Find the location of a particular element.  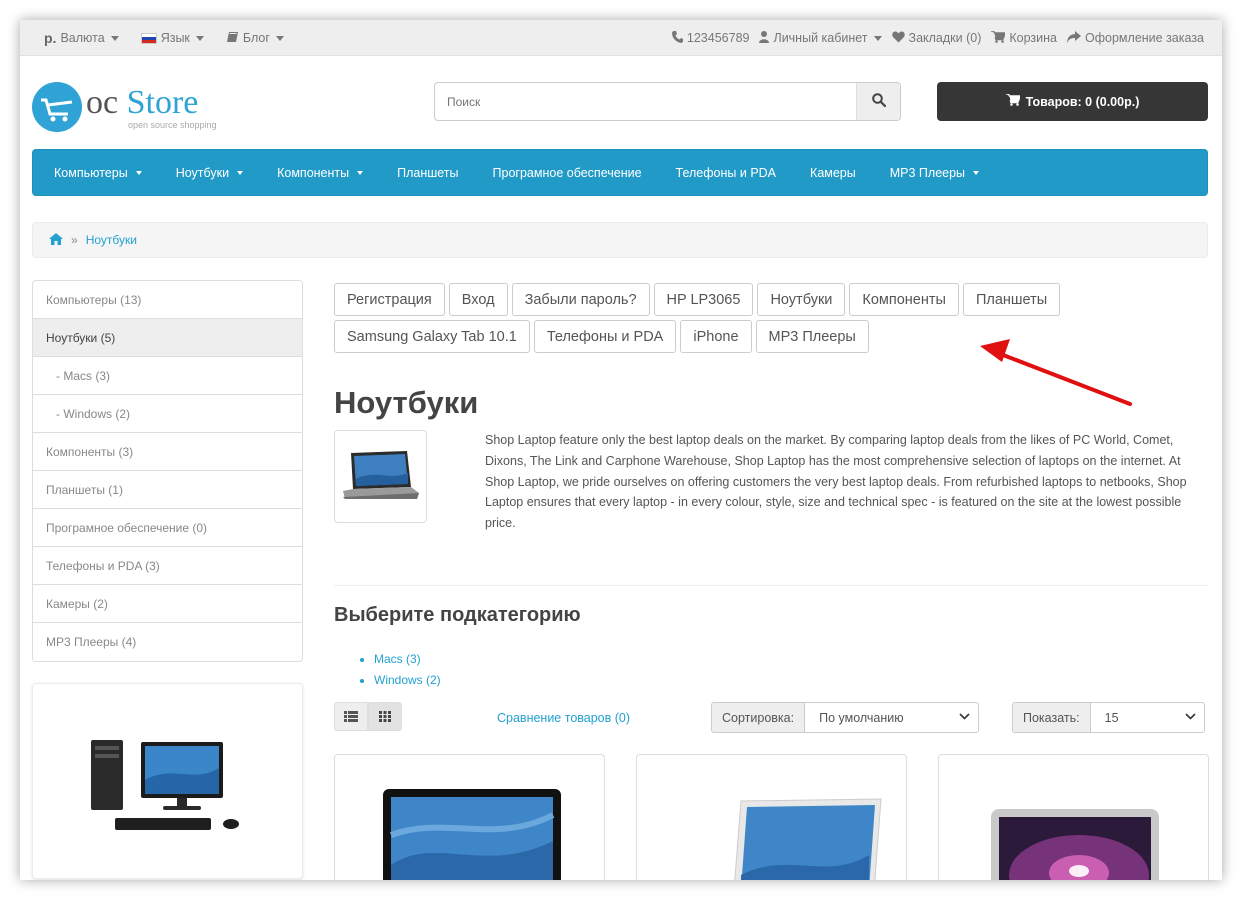

logo-cart-icon is located at coordinates (57, 107).